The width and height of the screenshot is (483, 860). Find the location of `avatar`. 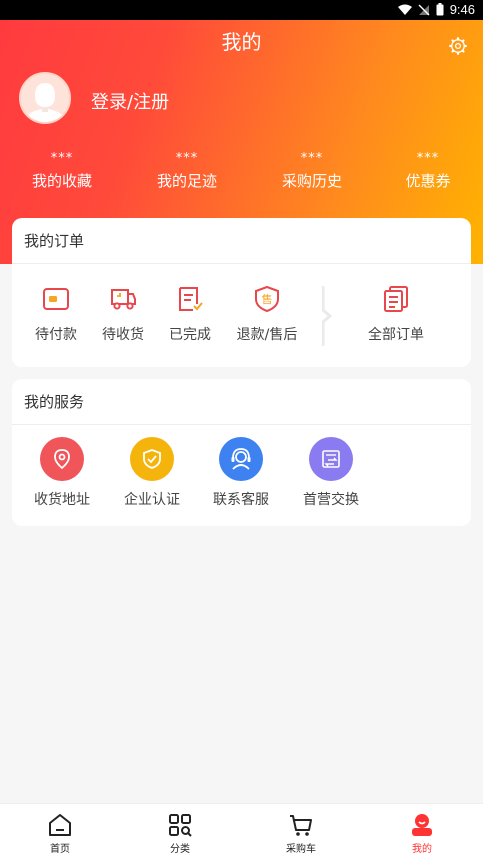

avatar is located at coordinates (45, 98).